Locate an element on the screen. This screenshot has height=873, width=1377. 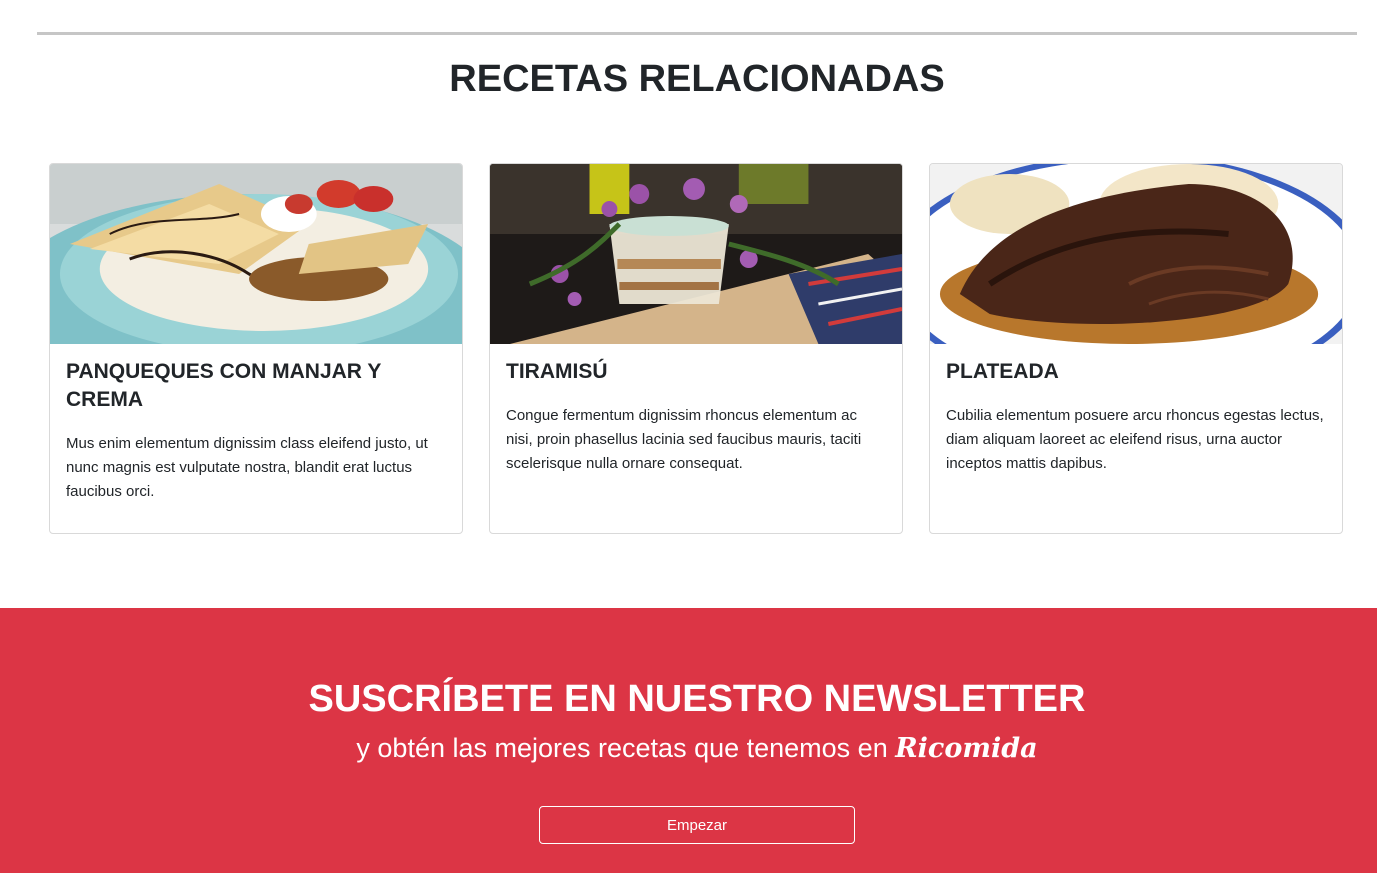
brand-name: Ricomida is located at coordinates (966, 748).